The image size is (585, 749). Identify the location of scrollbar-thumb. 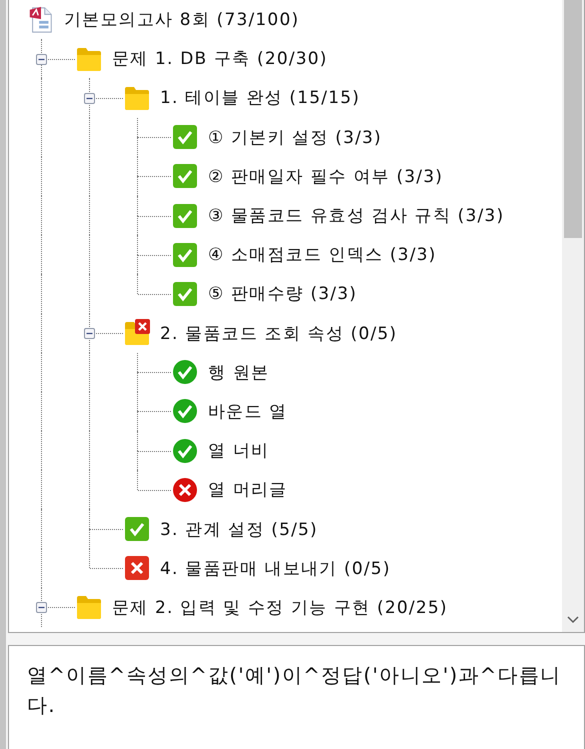
(573, 119).